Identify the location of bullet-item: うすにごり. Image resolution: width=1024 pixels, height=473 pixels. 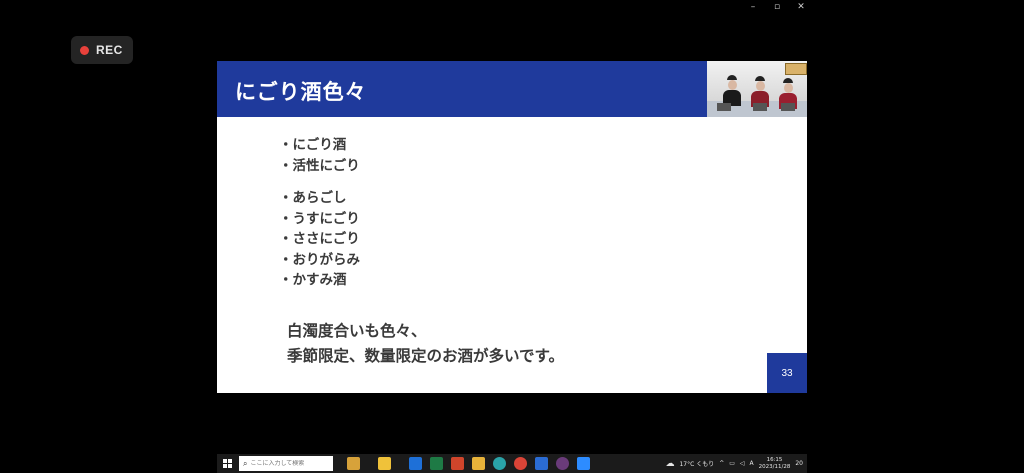
(319, 219).